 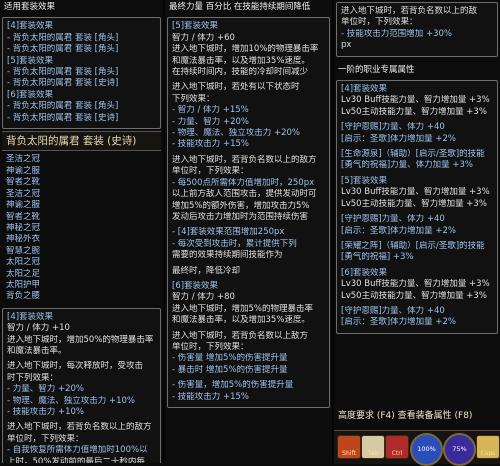 I want to click on set-effect-line: 需要的效果持续期间技能作为, so click(x=227, y=255).